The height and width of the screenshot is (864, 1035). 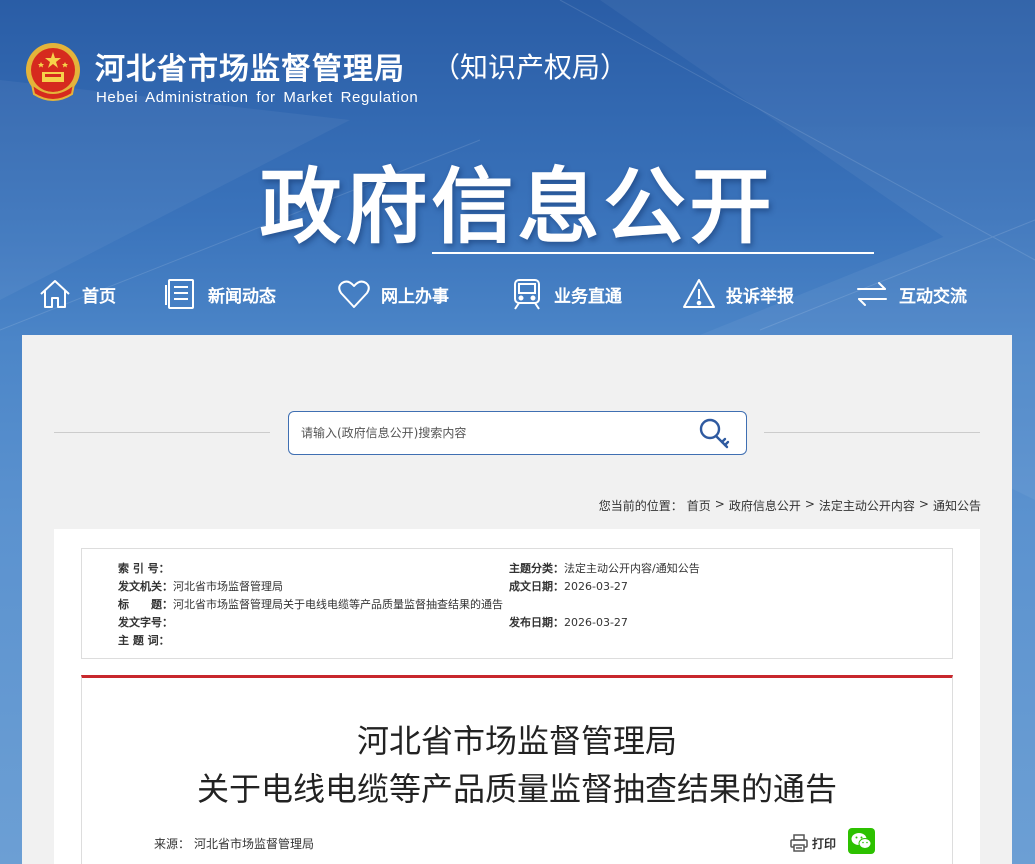 I want to click on exchange-icon, so click(x=872, y=294).